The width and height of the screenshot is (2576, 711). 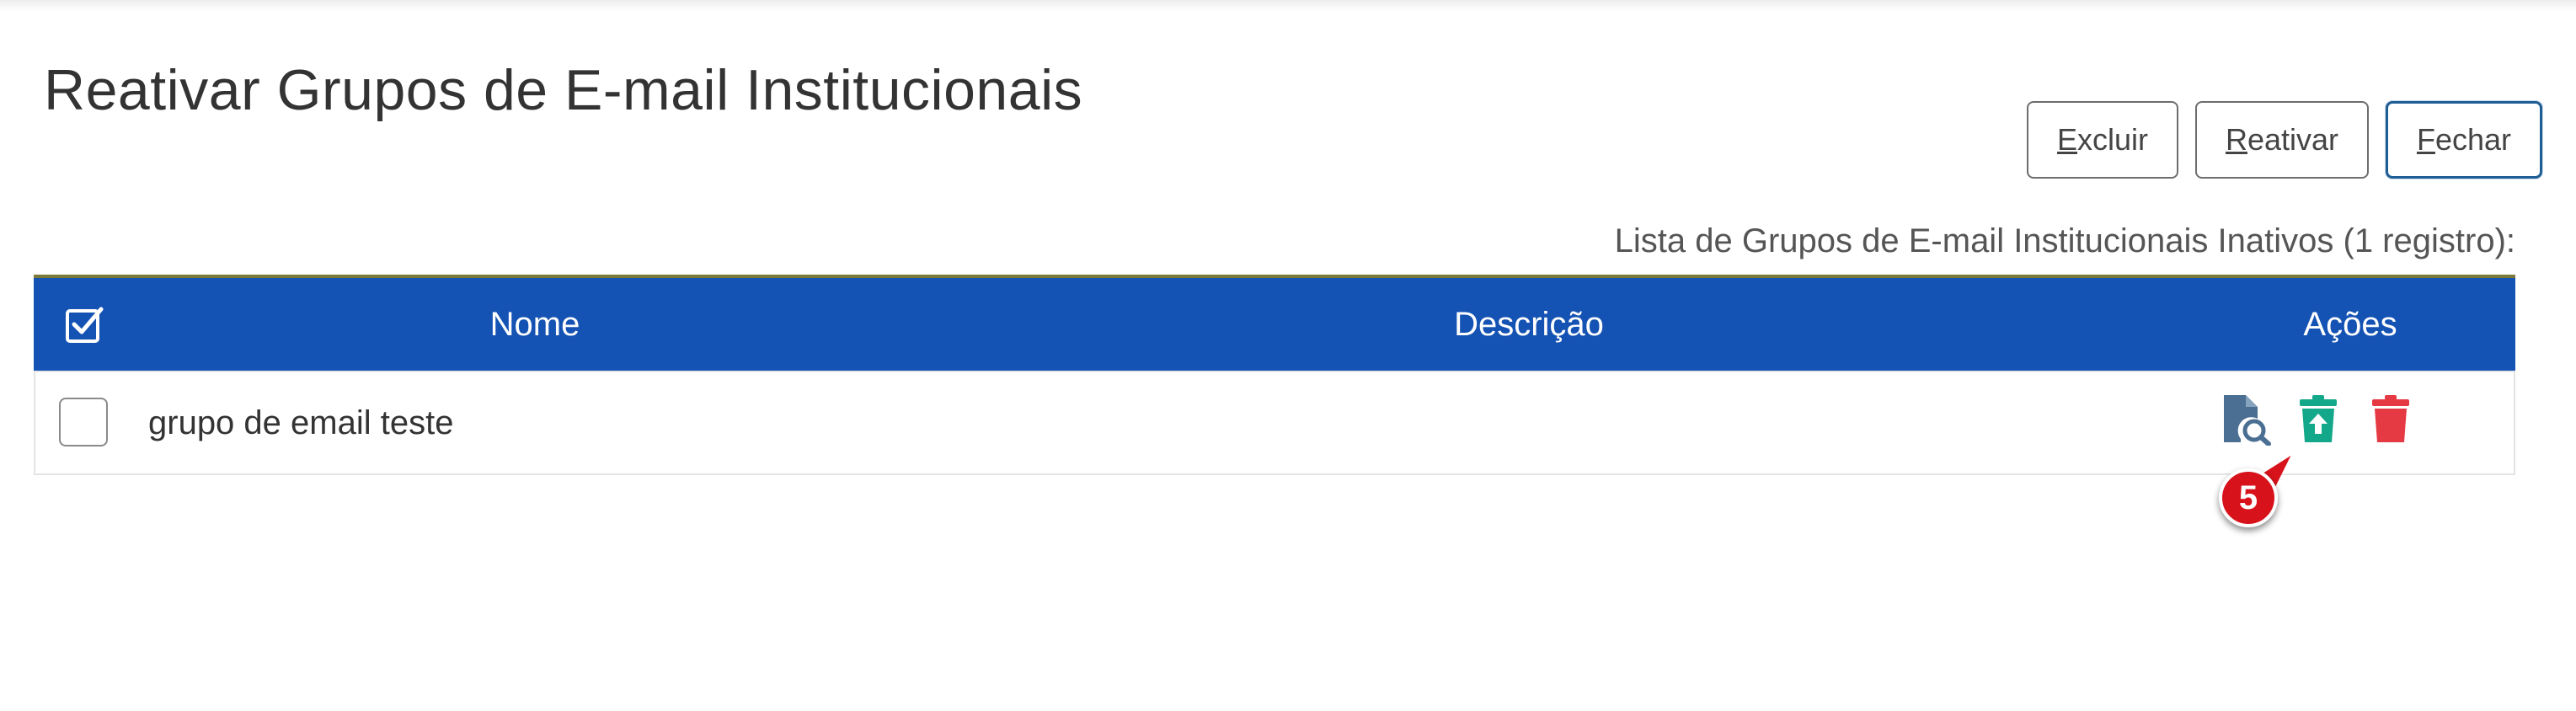 I want to click on column-header-nome: Nome, so click(x=535, y=324).